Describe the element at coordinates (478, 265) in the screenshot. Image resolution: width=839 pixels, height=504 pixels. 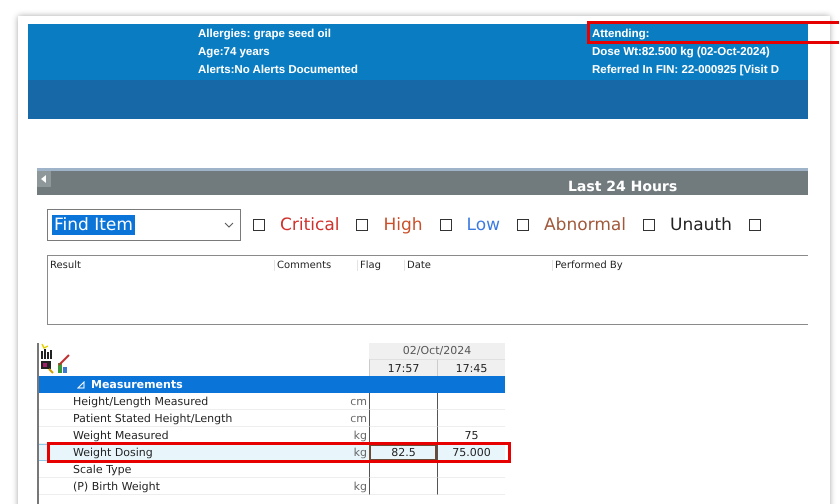
I see `column-header: Date` at that location.